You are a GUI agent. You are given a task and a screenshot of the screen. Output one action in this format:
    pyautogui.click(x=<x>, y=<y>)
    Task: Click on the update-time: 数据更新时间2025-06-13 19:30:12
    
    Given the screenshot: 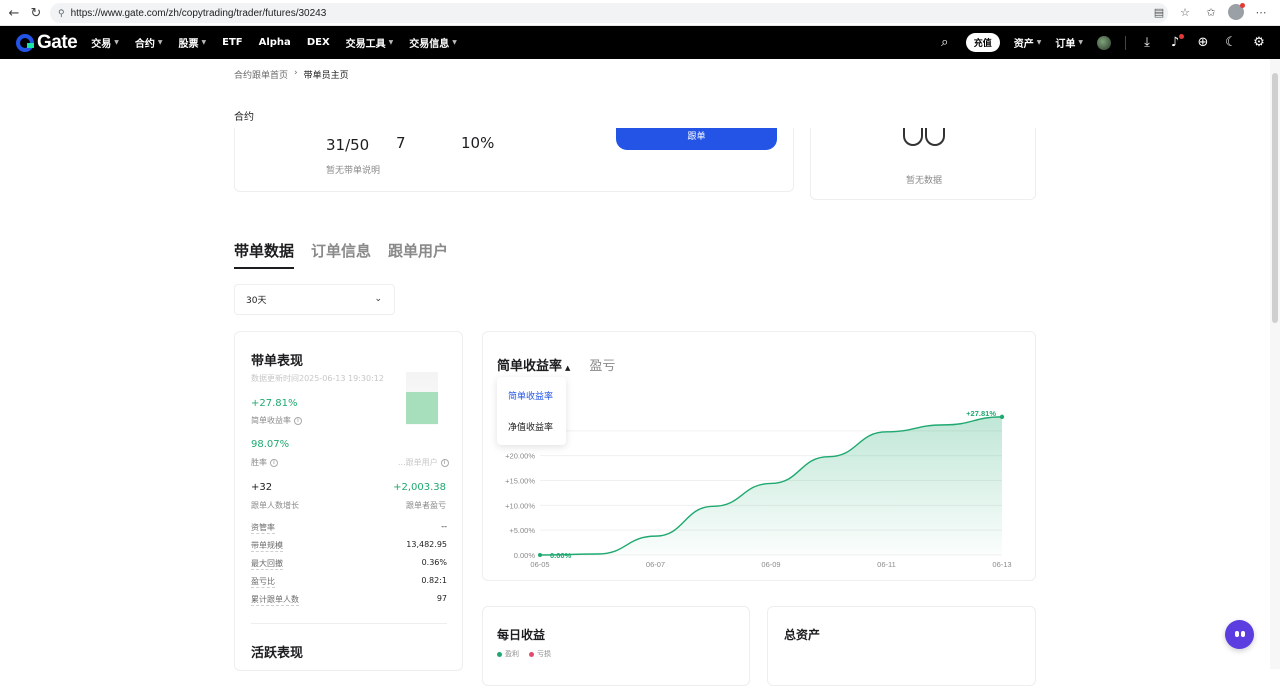 What is the action you would take?
    pyautogui.click(x=317, y=378)
    